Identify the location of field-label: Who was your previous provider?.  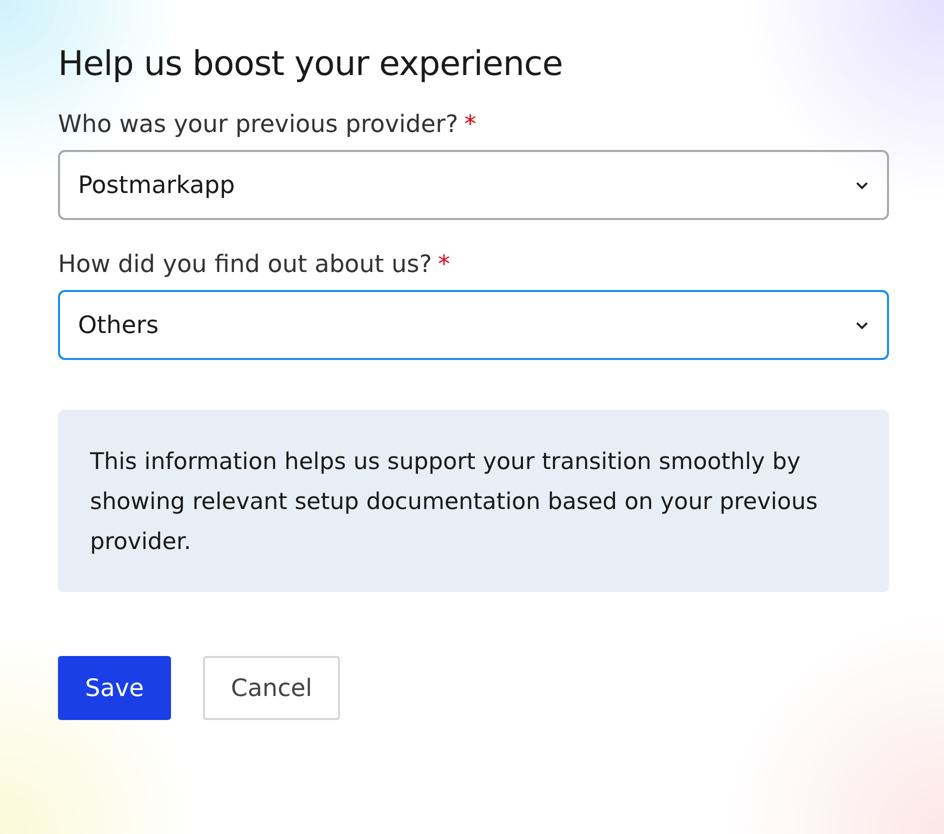
(258, 124).